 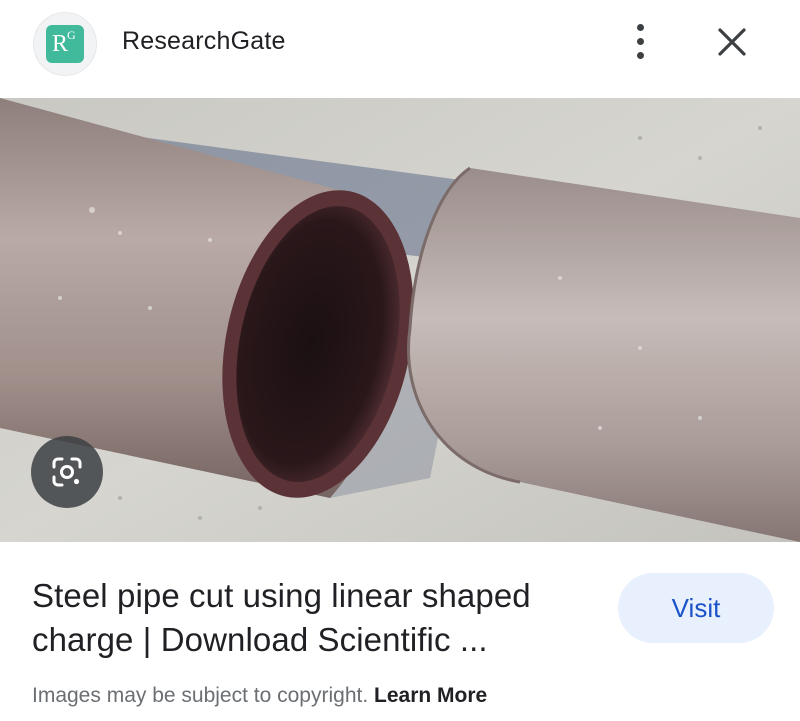 I want to click on result-title-line1: Steel pipe cut using linear shaped, so click(x=281, y=595).